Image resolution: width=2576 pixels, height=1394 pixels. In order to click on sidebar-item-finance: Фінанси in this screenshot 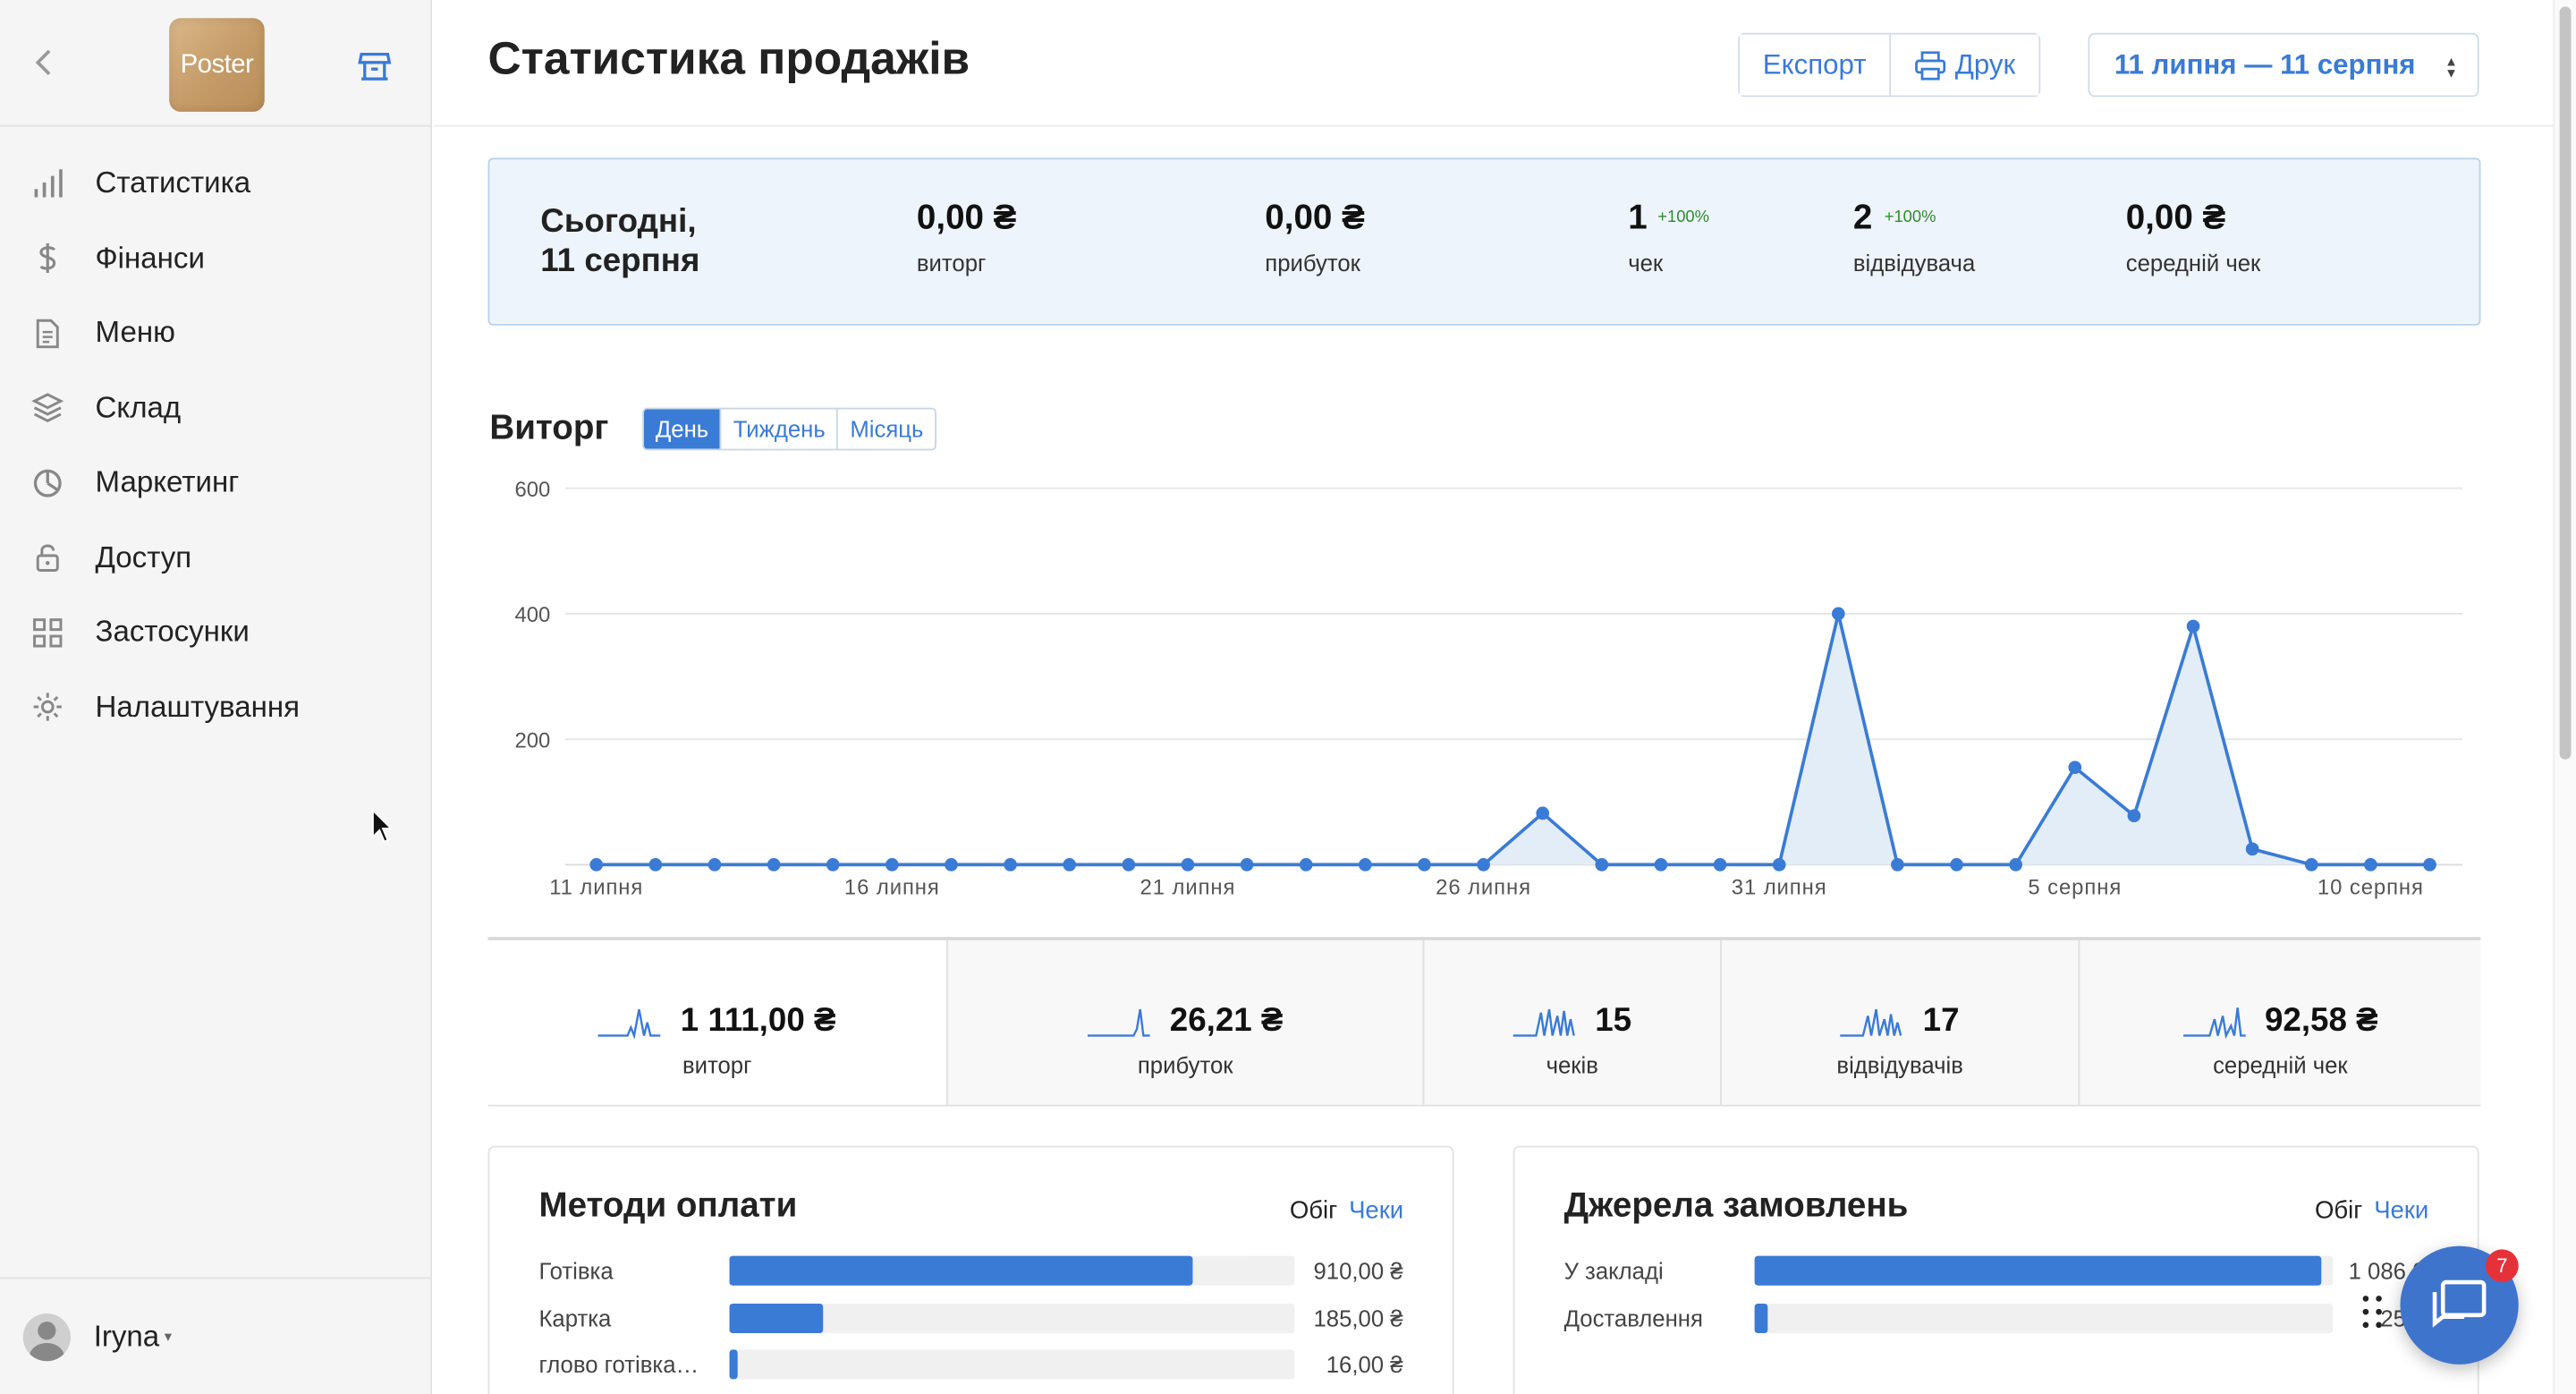, I will do `click(216, 258)`.